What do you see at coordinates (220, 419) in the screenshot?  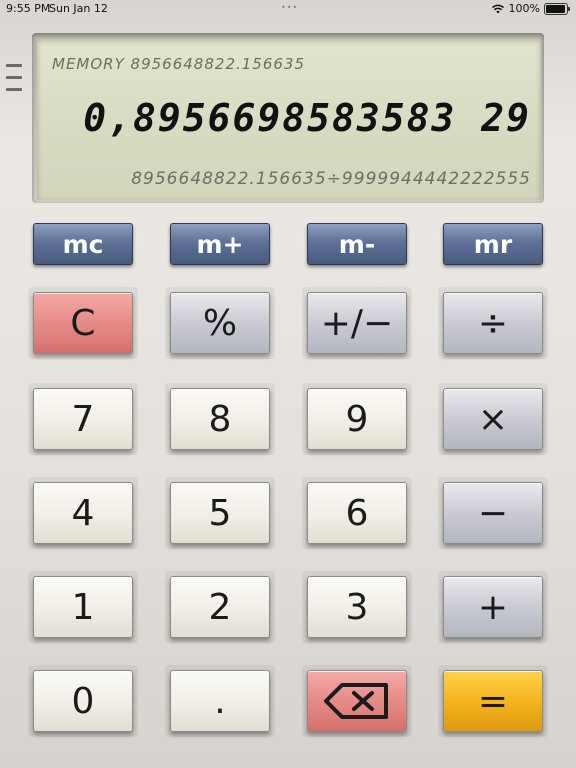 I see `digit-8-button: 8` at bounding box center [220, 419].